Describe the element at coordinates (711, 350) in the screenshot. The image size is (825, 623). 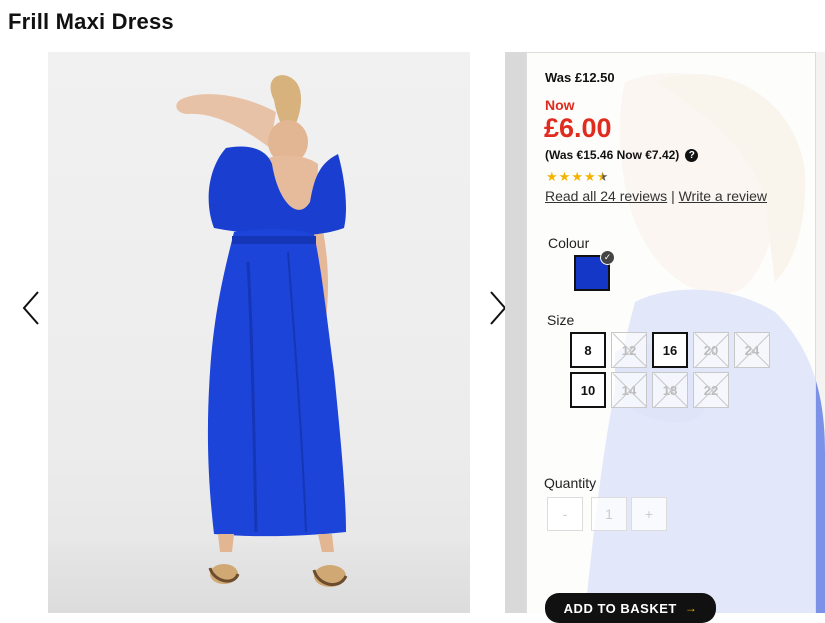
I see `size-option-20: 20` at that location.